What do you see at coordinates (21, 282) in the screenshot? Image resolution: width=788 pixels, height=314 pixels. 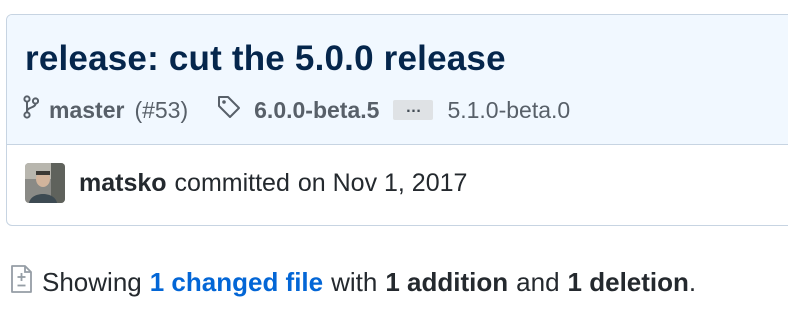 I see `file-diff-icon` at bounding box center [21, 282].